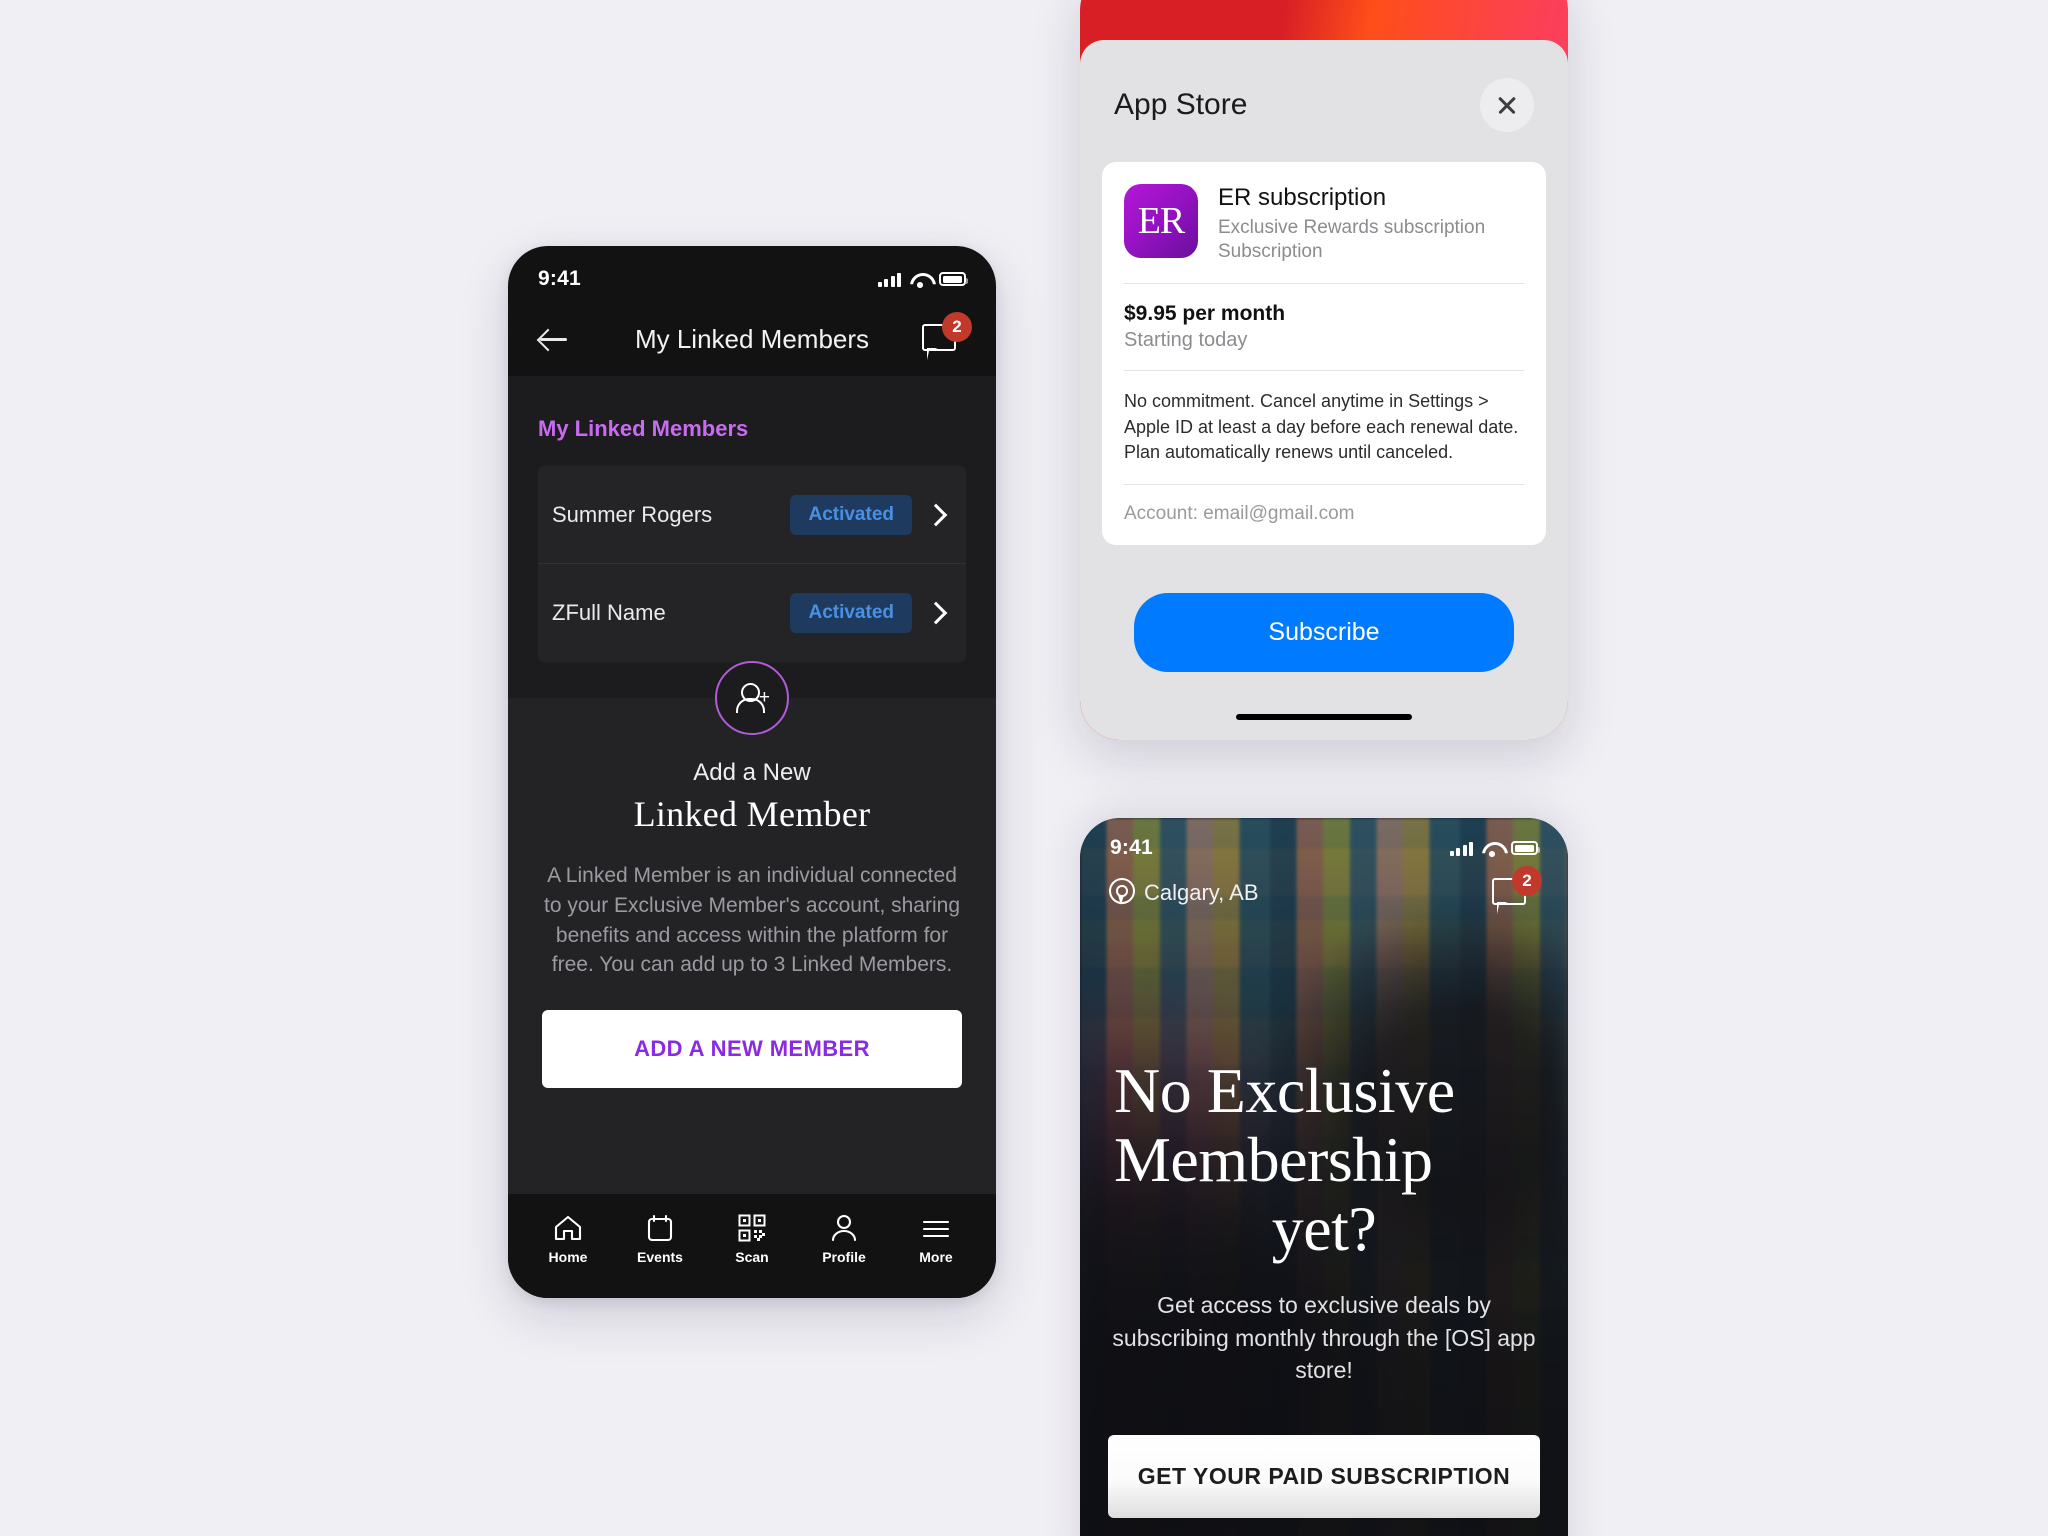 The image size is (2048, 1536). What do you see at coordinates (1284, 1090) in the screenshot?
I see `headline-line-1: No Exclusive` at bounding box center [1284, 1090].